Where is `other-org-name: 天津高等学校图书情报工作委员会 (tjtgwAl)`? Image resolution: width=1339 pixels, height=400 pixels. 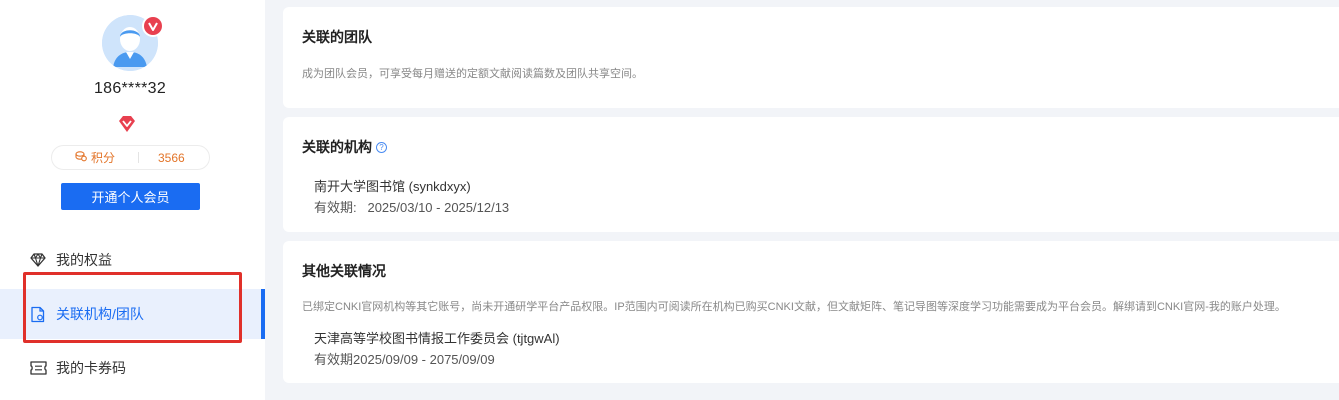 other-org-name: 天津高等学校图书情报工作委员会 (tjtgwAl) is located at coordinates (437, 338).